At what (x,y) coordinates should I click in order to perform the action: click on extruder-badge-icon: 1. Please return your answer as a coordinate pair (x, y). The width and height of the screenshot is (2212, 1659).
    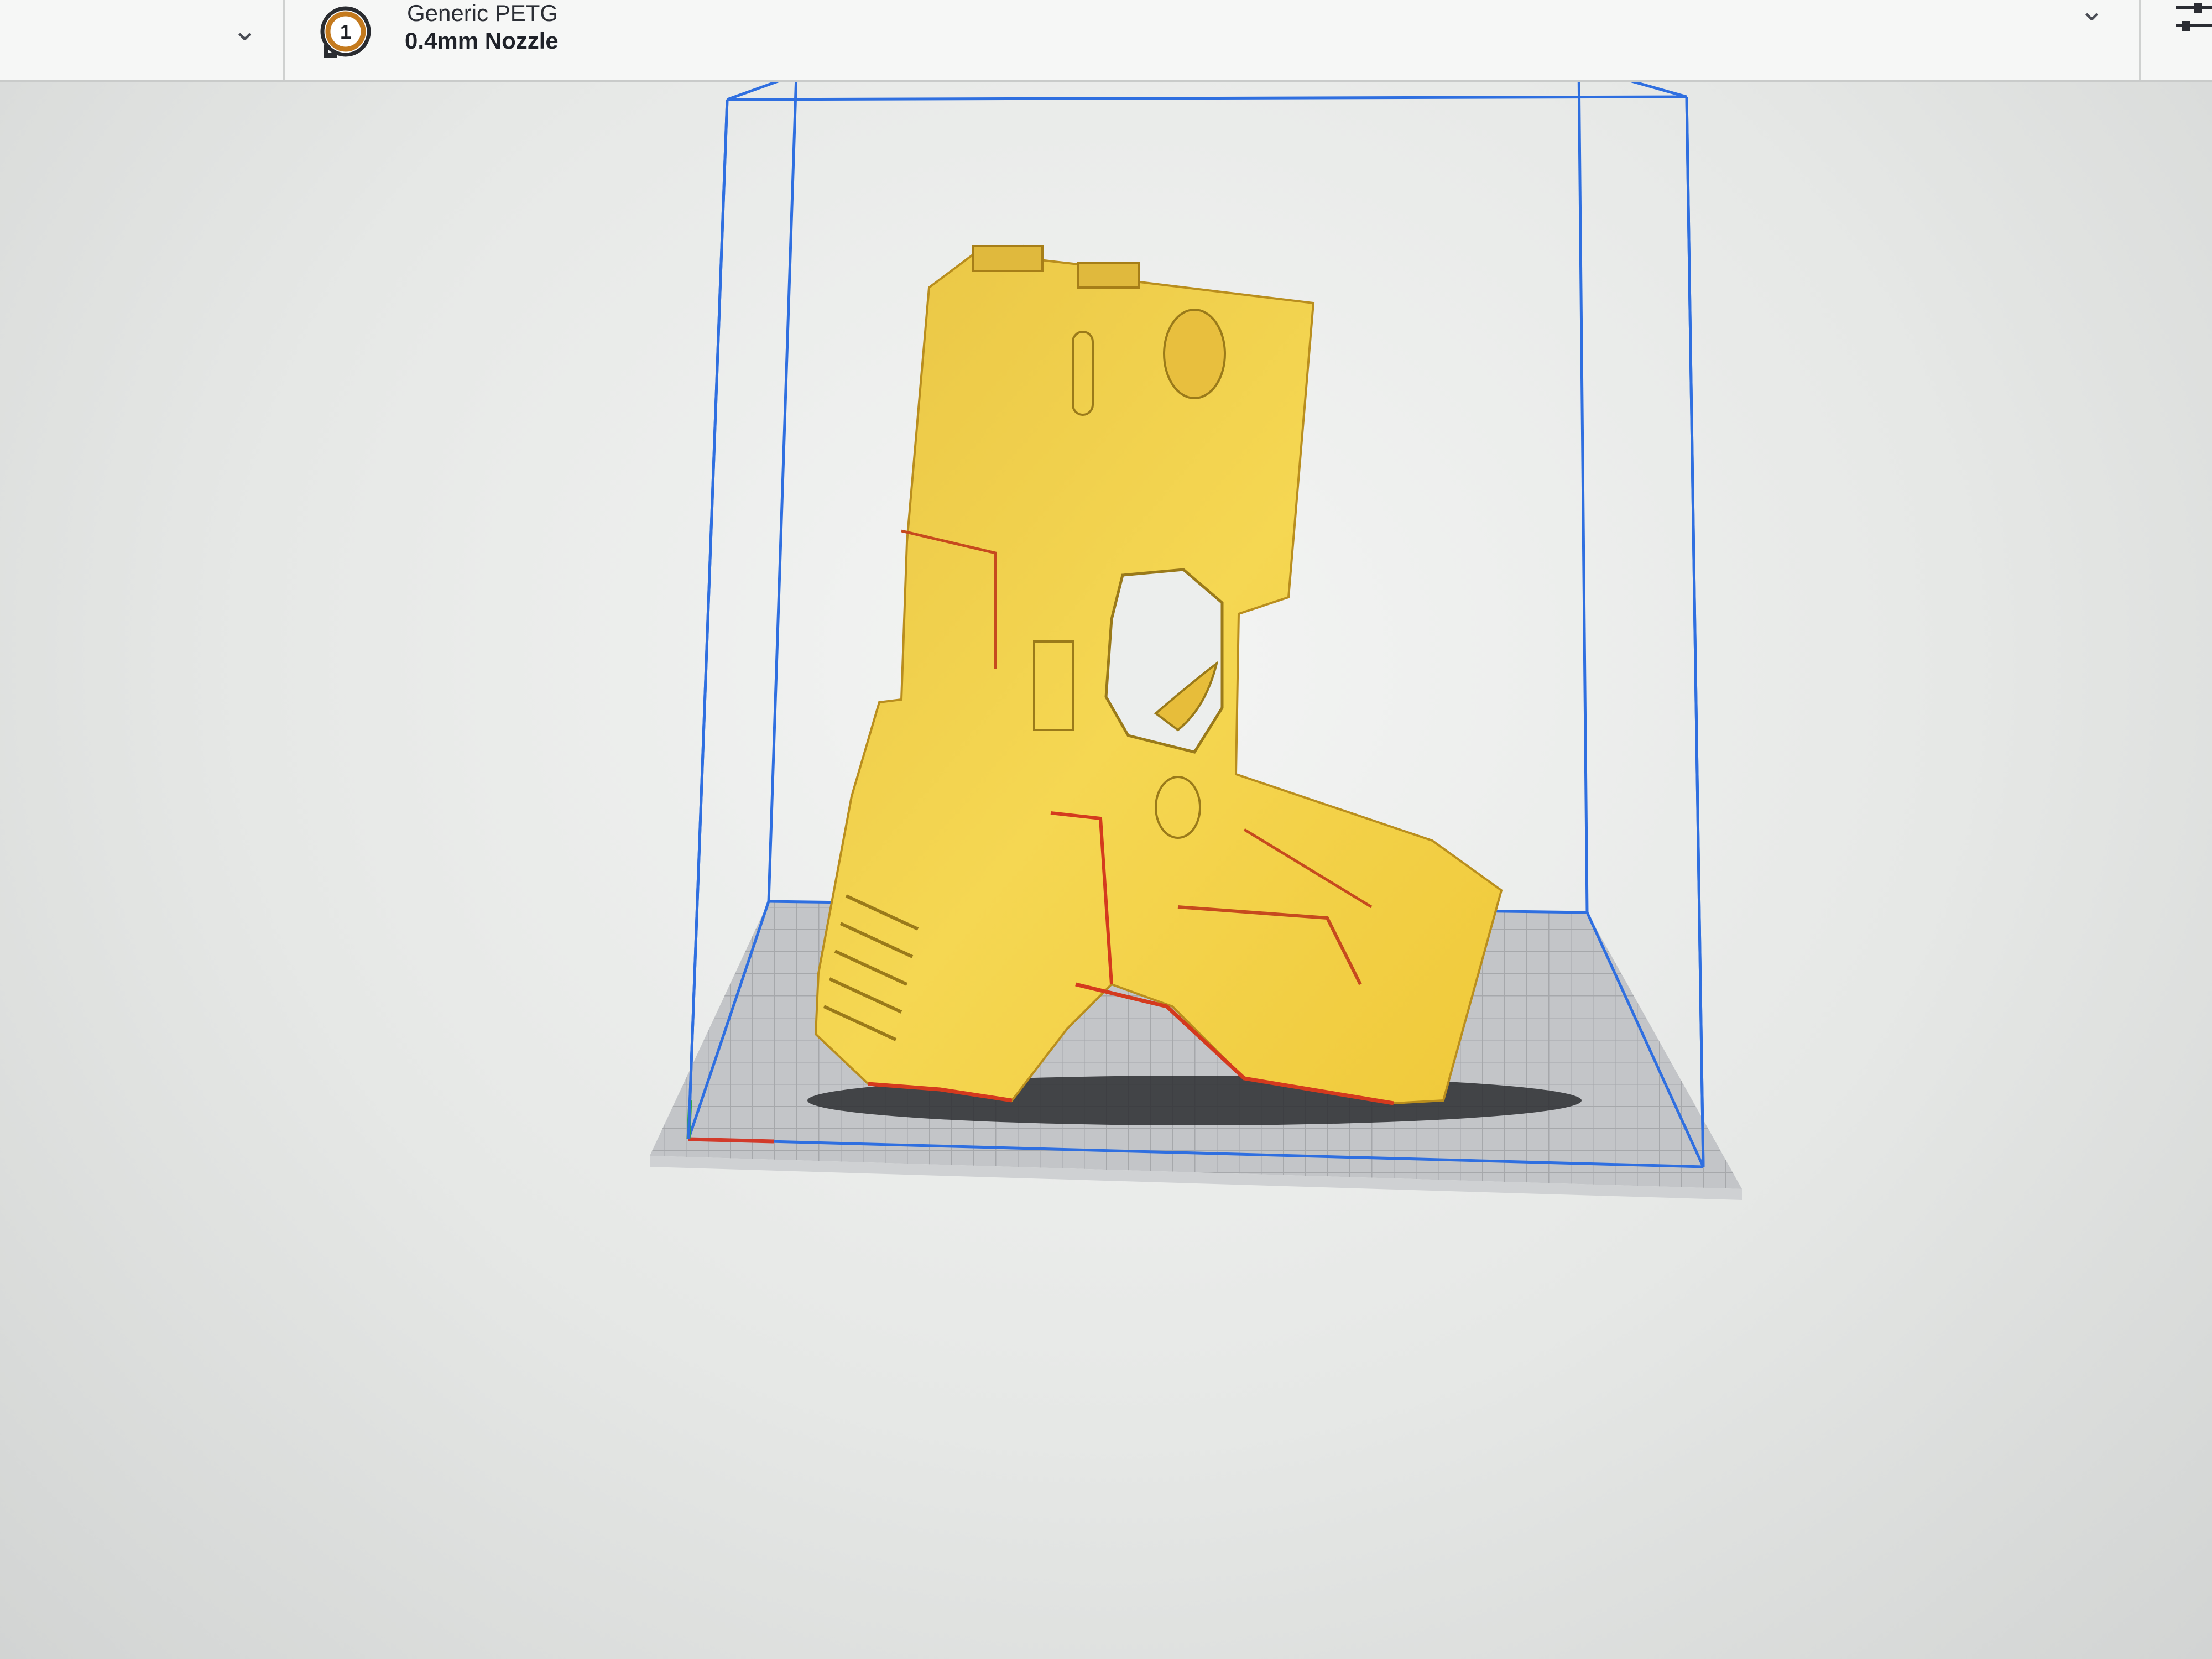
    Looking at the image, I should click on (346, 32).